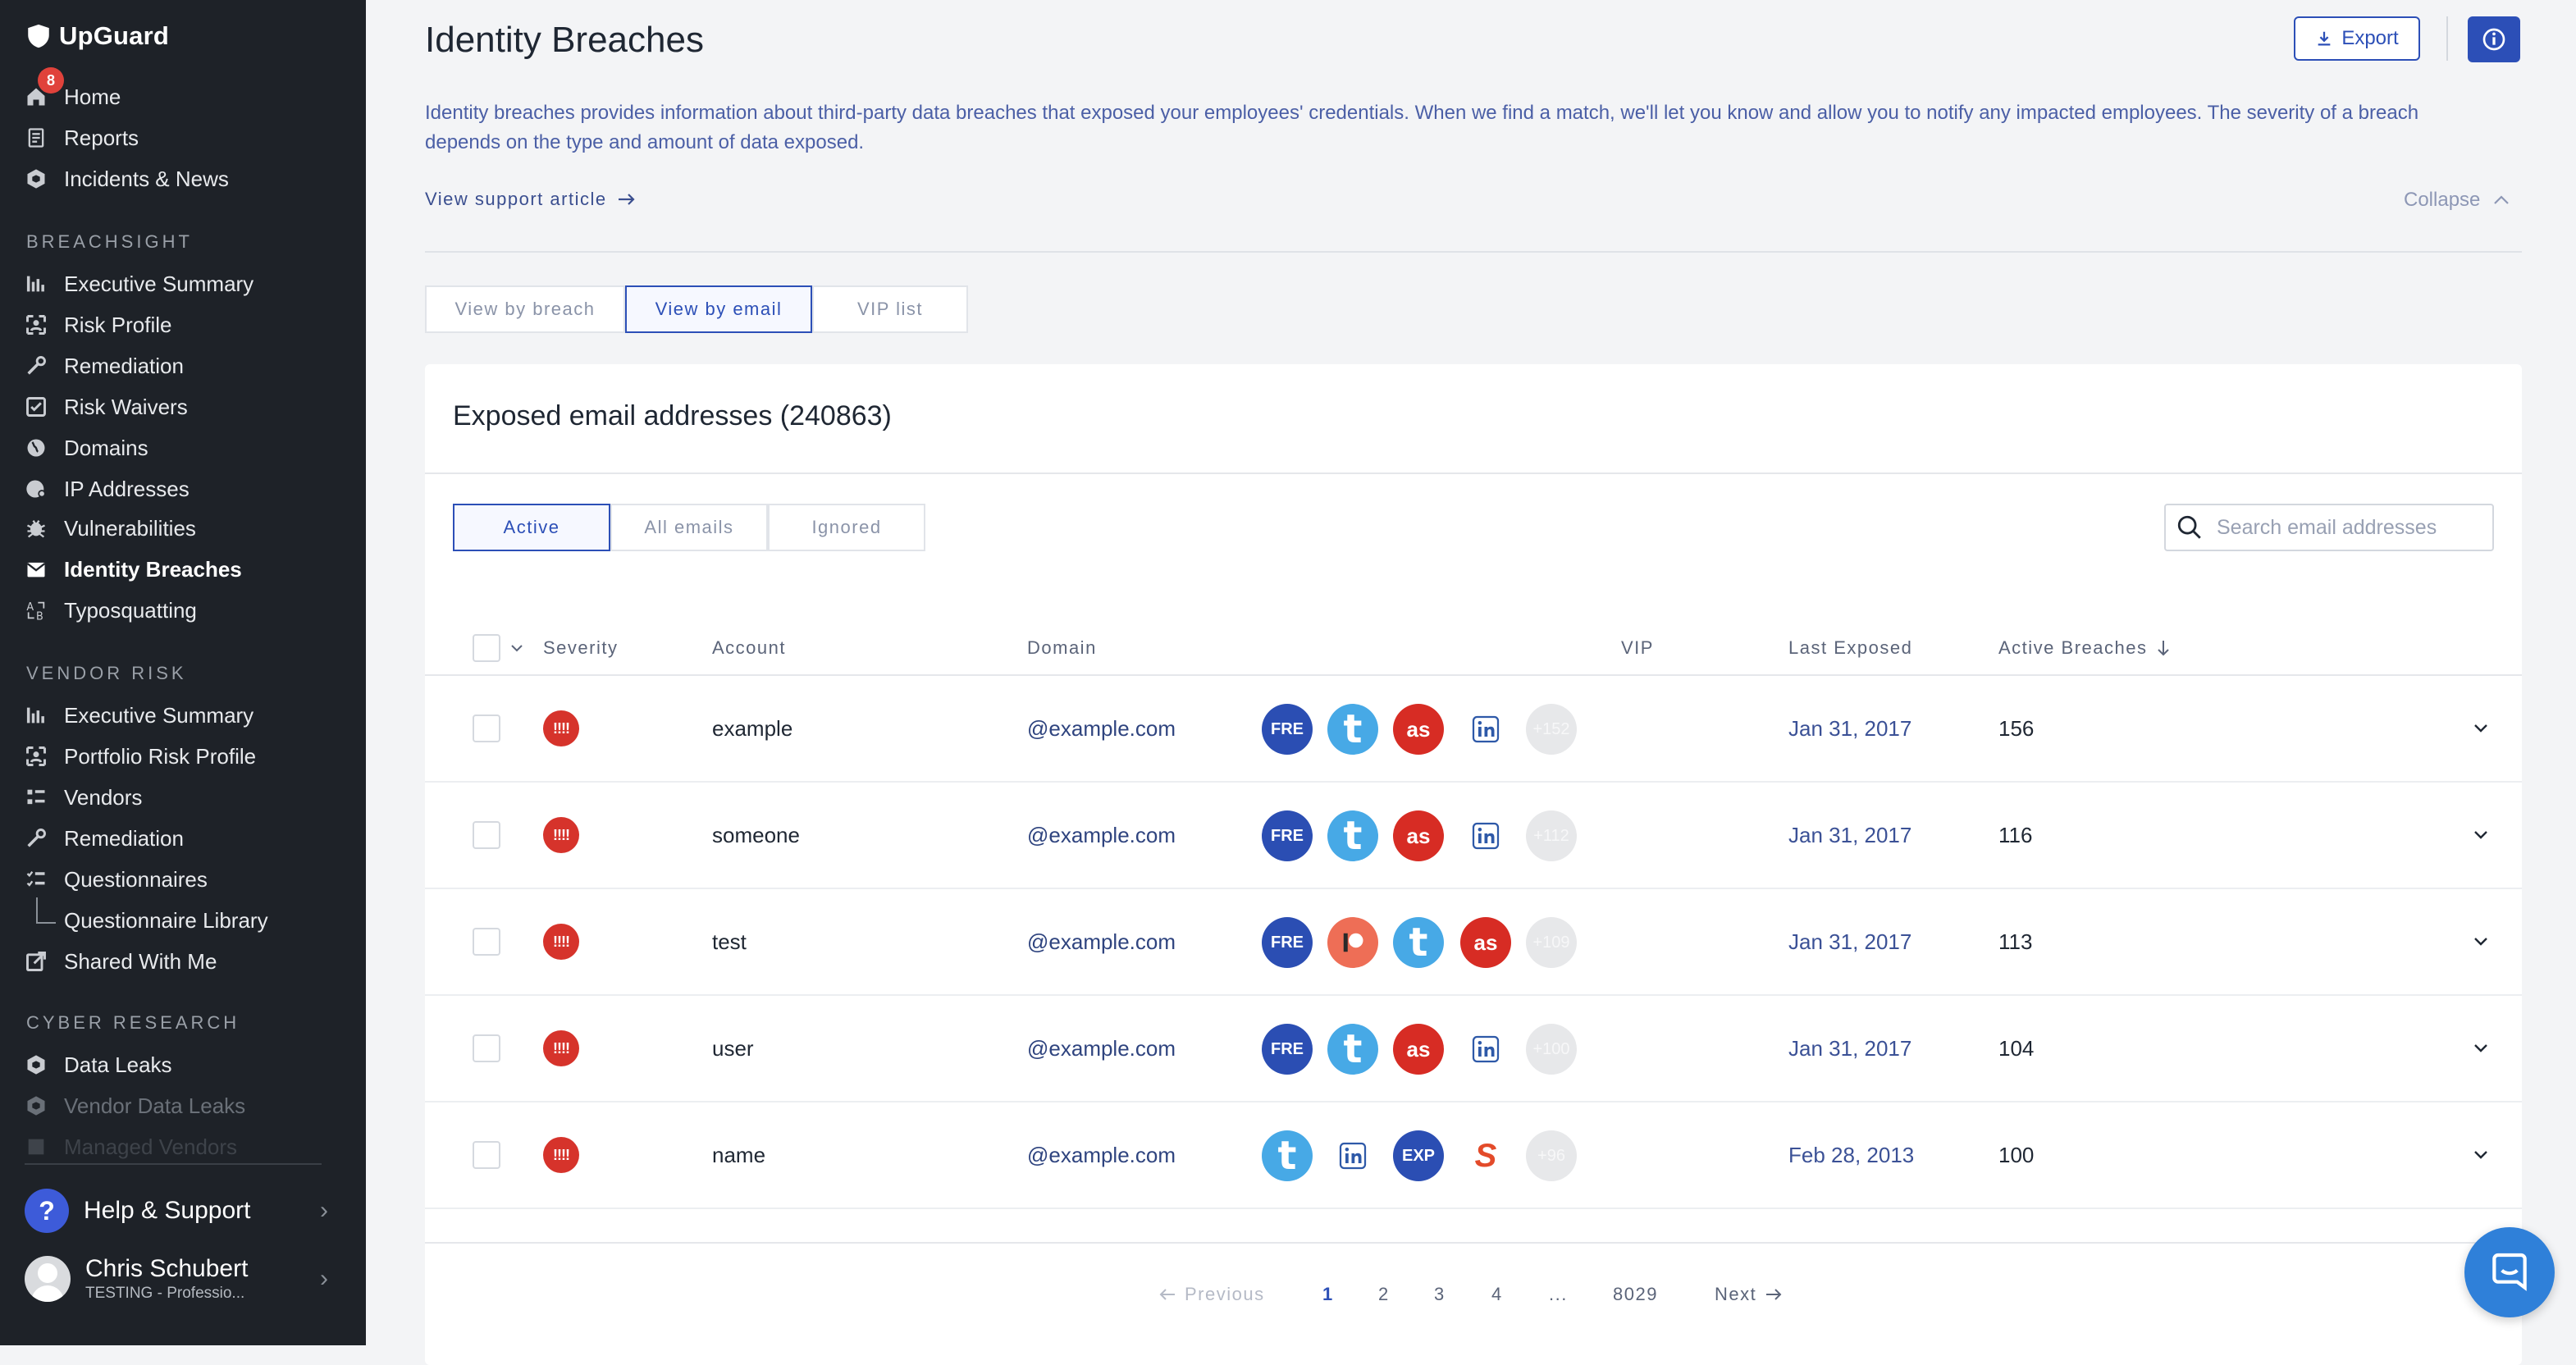 This screenshot has width=2576, height=1365. Describe the element at coordinates (1384, 1294) in the screenshot. I see `page-2: 2` at that location.